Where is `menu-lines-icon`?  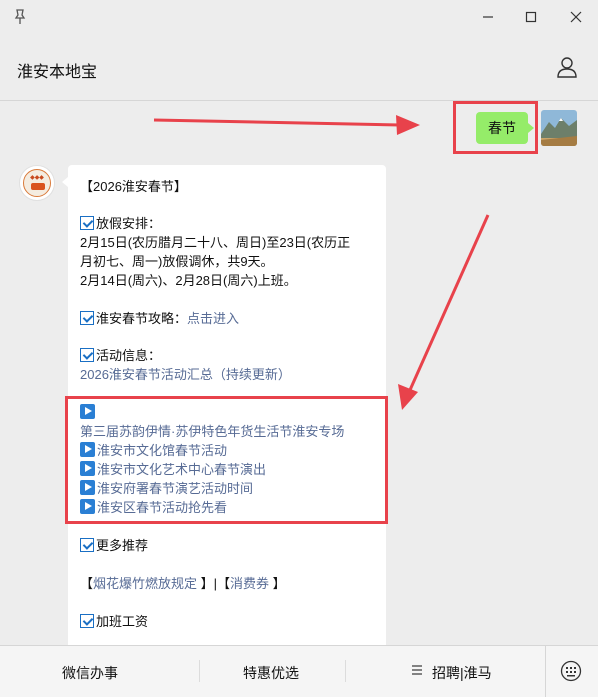
menu-lines-icon is located at coordinates (417, 670).